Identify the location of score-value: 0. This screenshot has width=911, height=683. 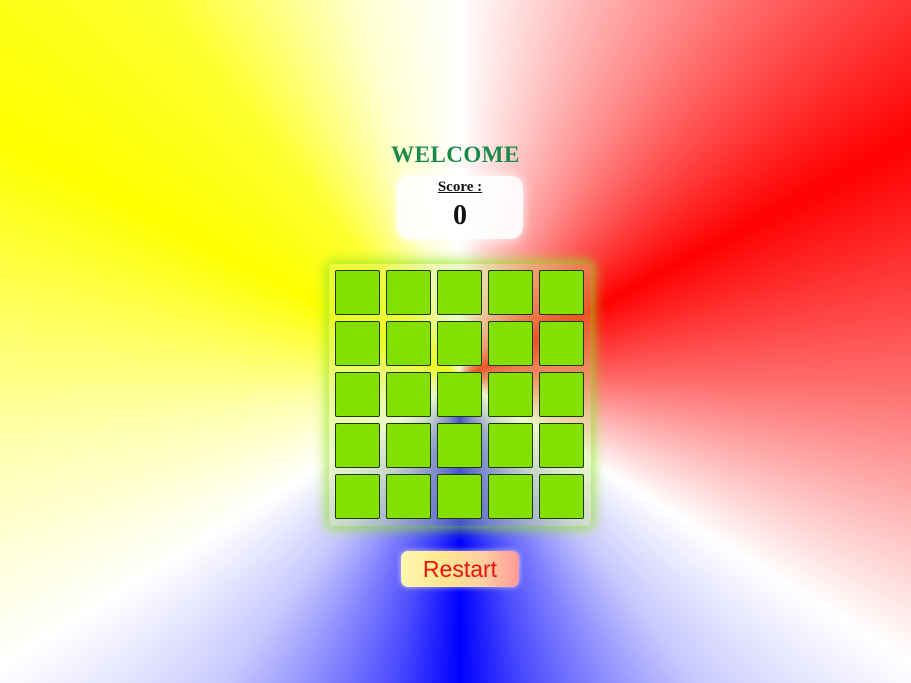
(460, 215).